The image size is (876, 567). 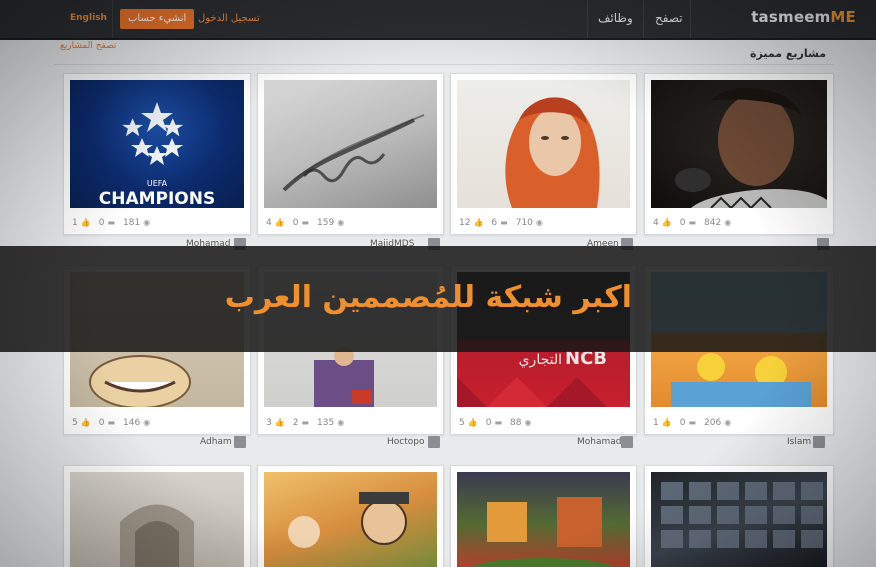 I want to click on champions-text: CHAMPIONS, so click(x=157, y=198).